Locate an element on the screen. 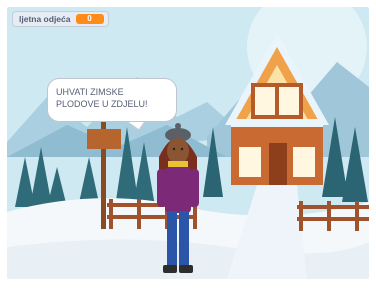  speech-bubble-text: UHVATI ZIMSKE PLODOVE U ZDJELU! is located at coordinates (102, 98).